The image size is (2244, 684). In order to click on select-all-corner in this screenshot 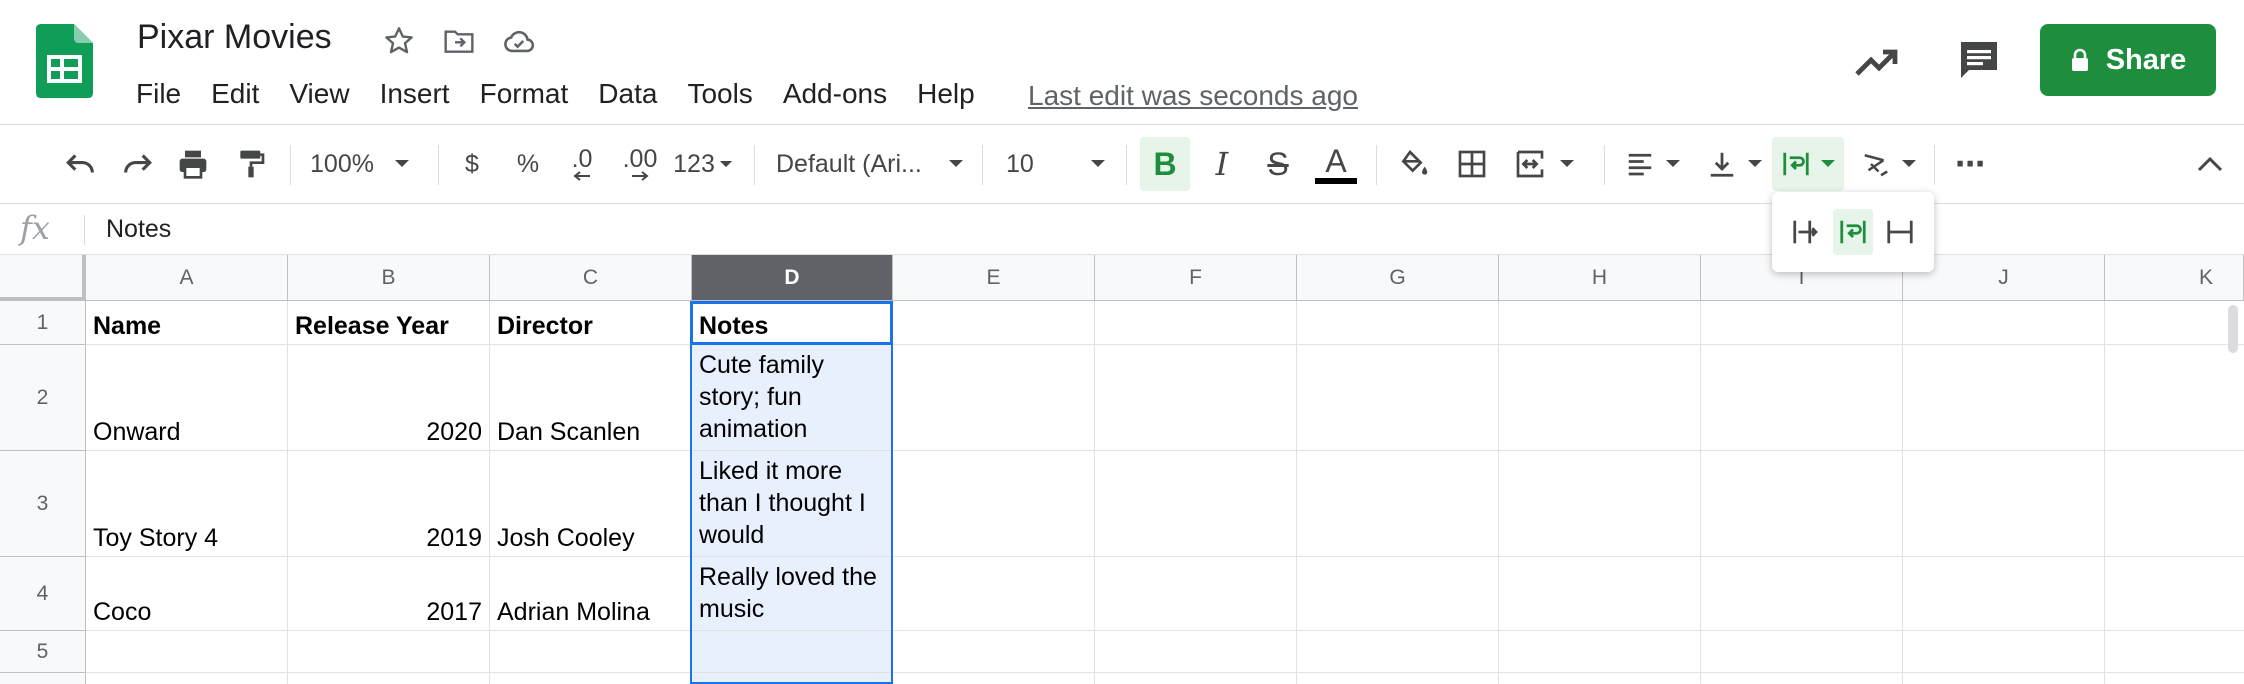, I will do `click(43, 278)`.